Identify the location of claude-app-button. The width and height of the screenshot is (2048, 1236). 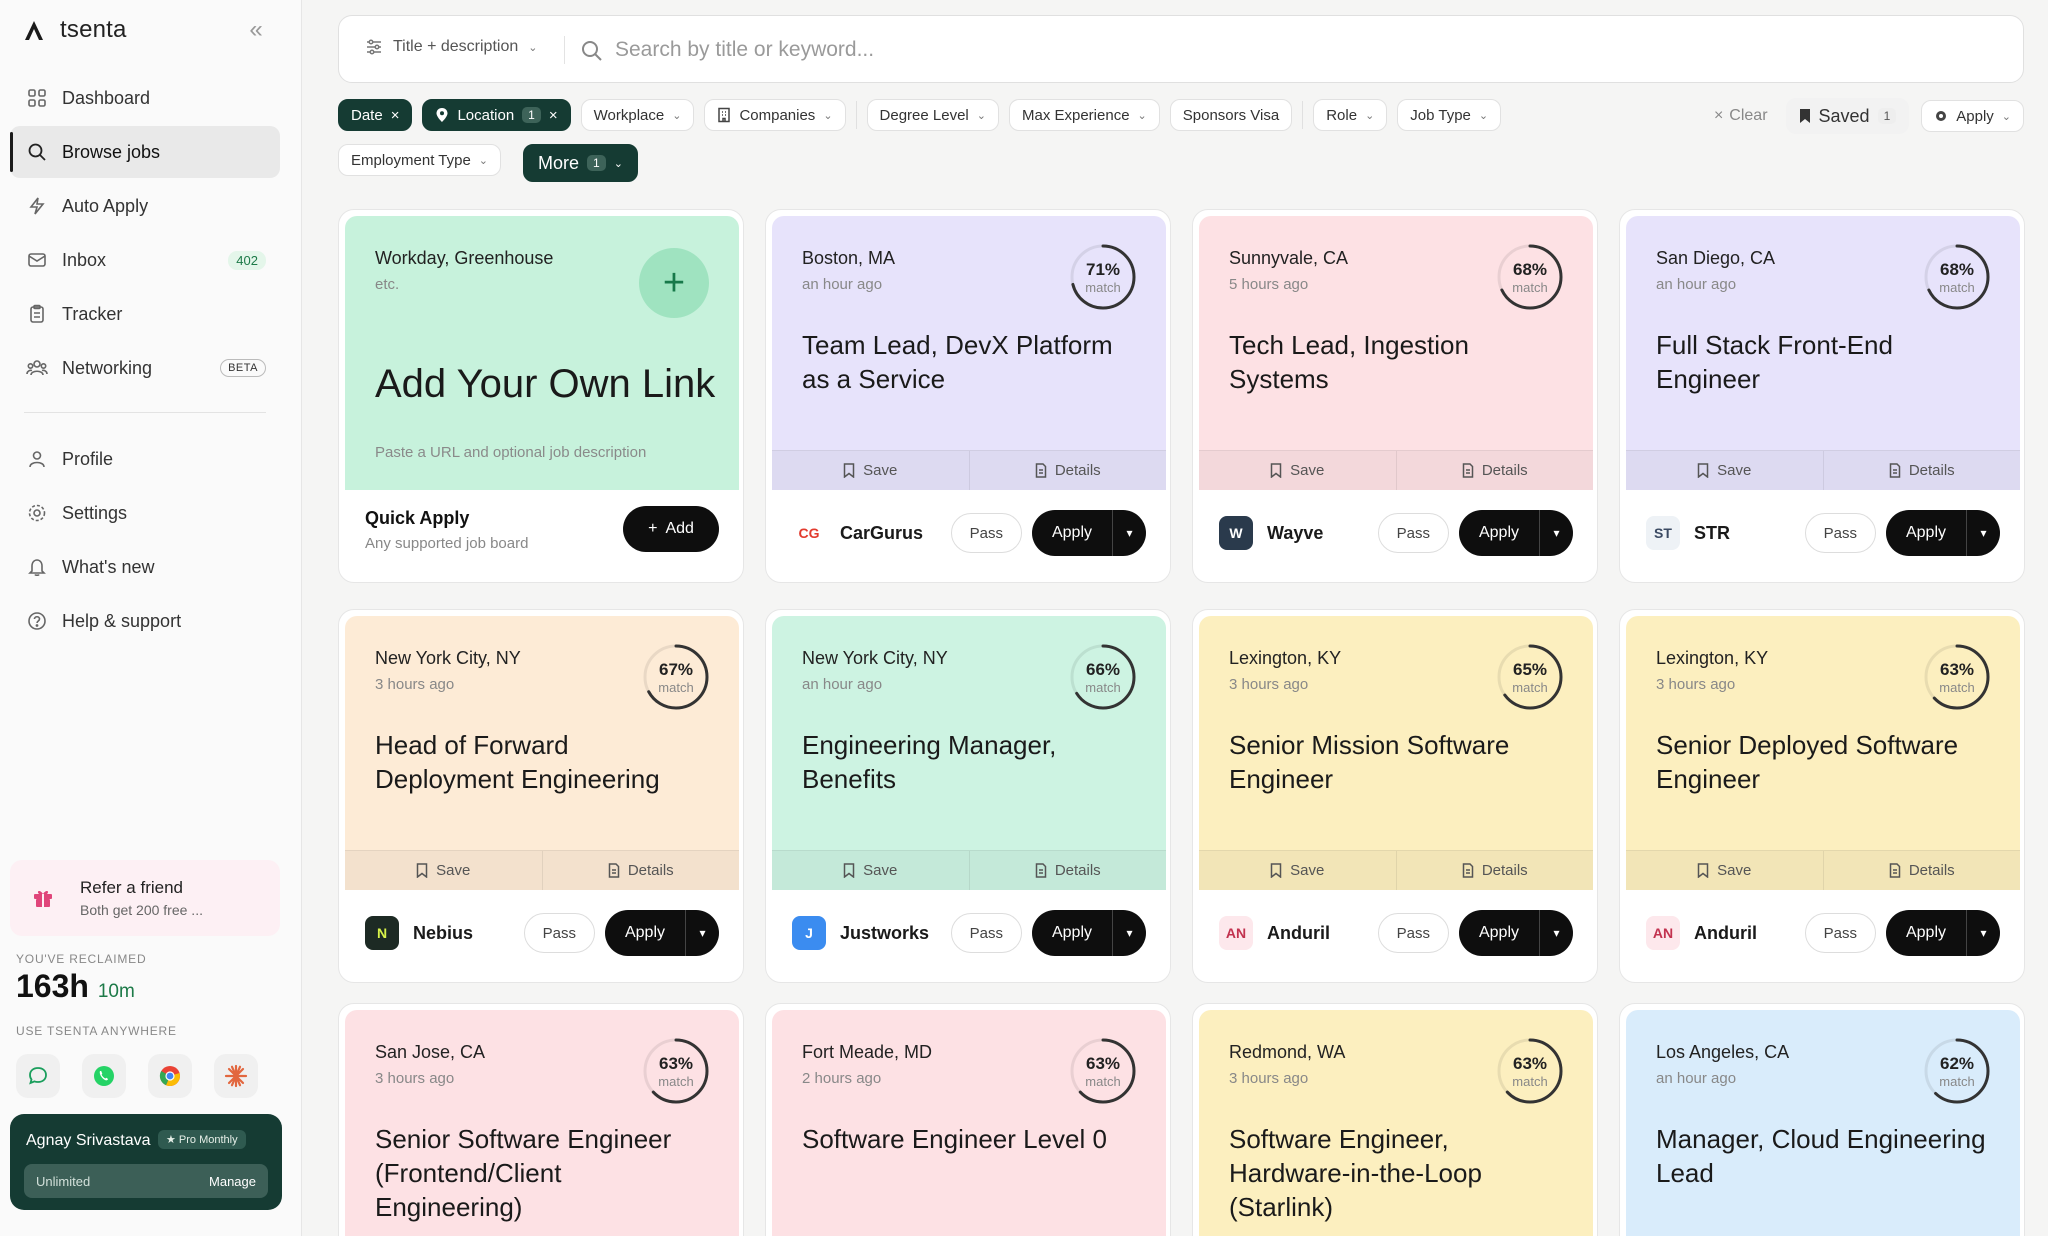
(236, 1076).